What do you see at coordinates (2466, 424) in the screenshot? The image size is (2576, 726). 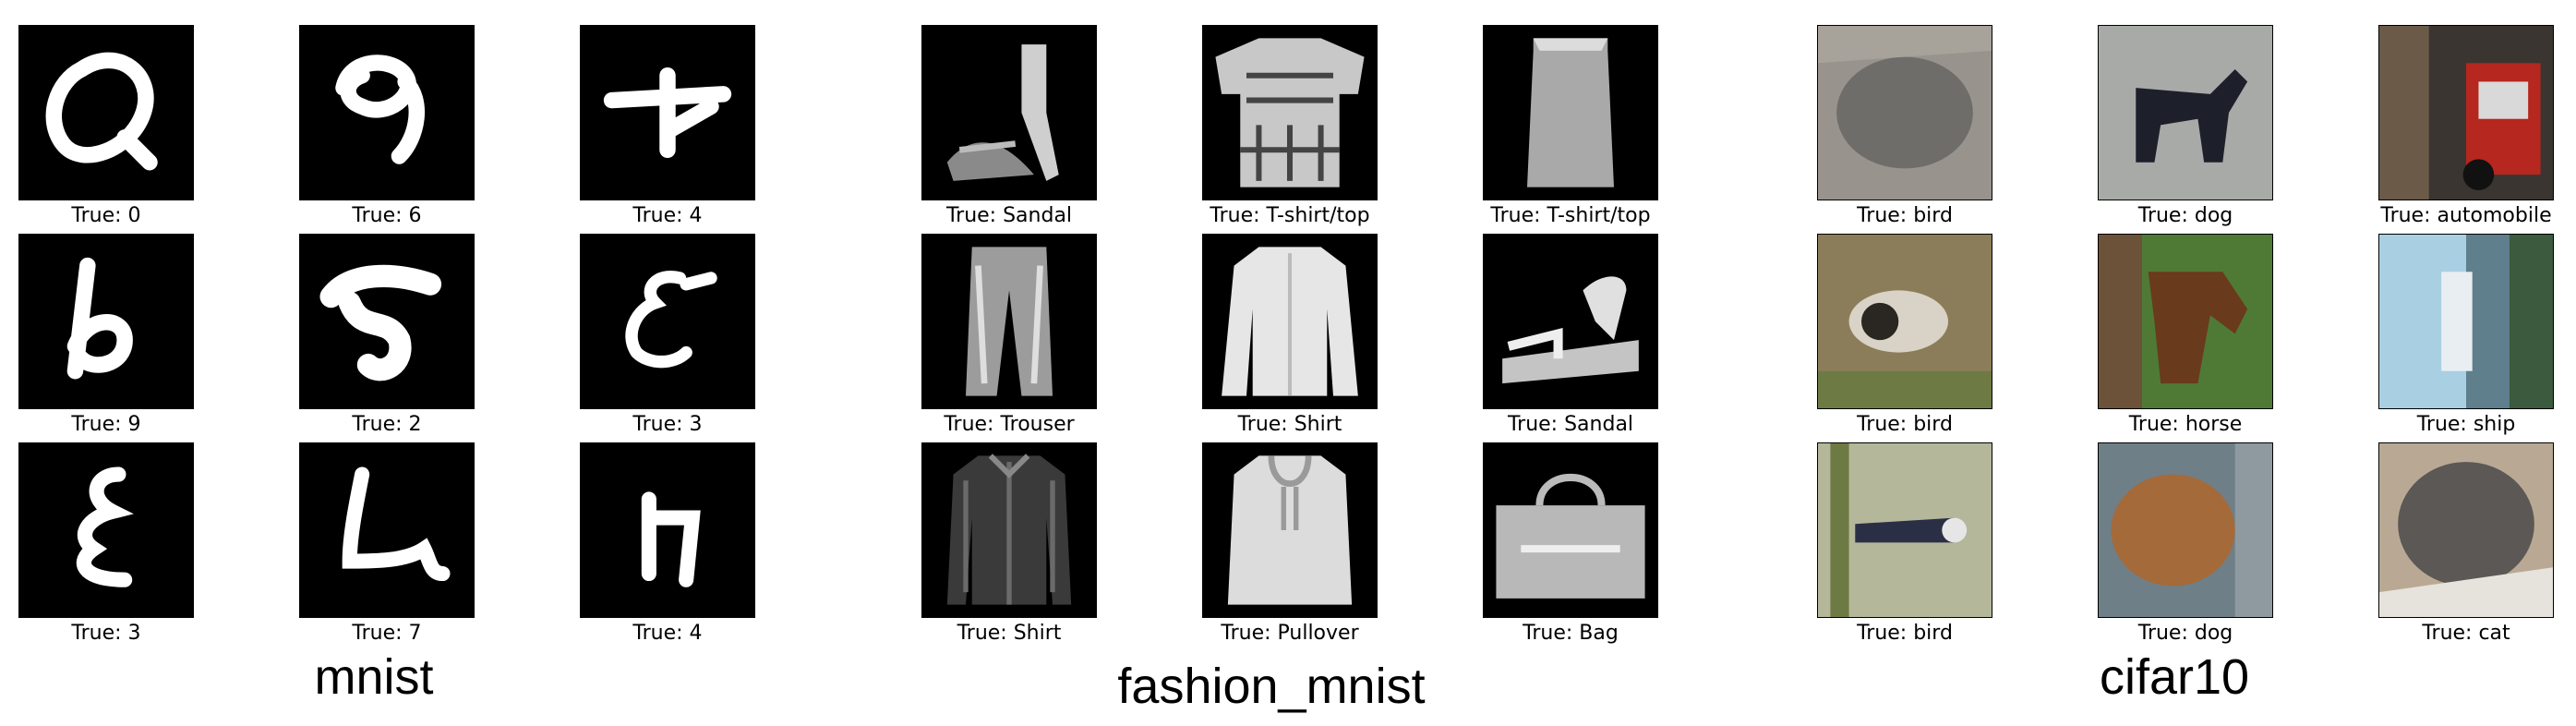 I see `cell-caption: True: ship` at bounding box center [2466, 424].